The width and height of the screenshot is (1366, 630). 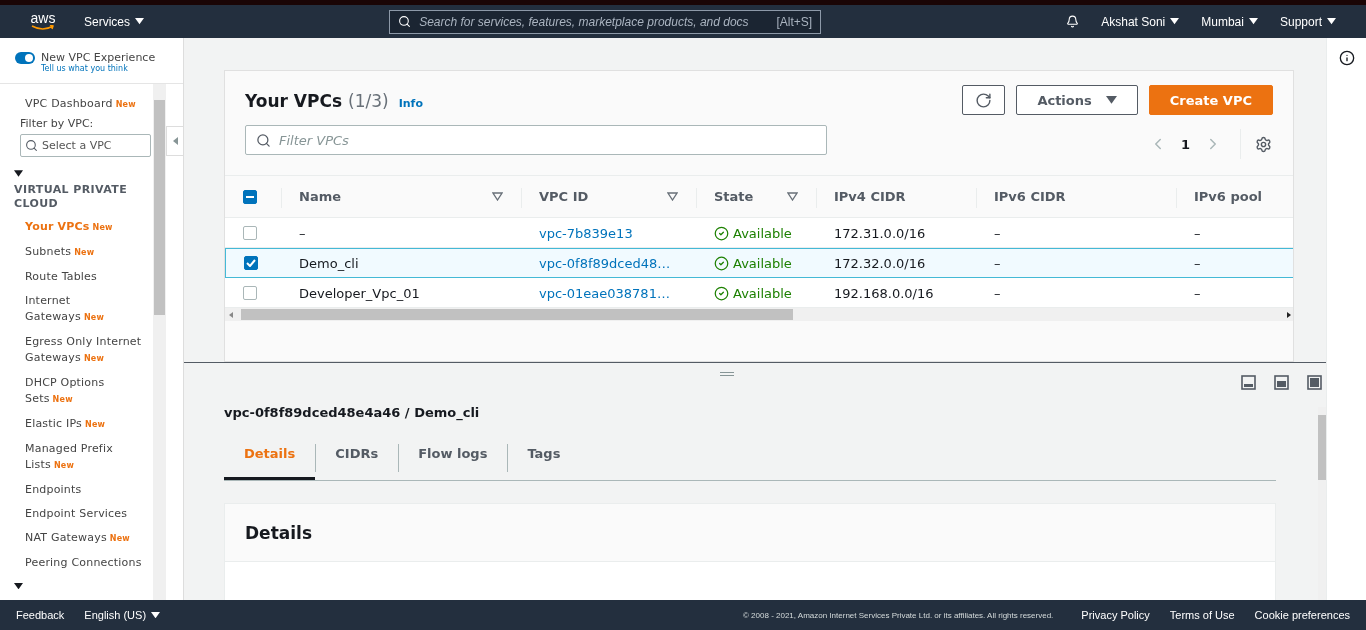 I want to click on collapse-tab, so click(x=174, y=141).